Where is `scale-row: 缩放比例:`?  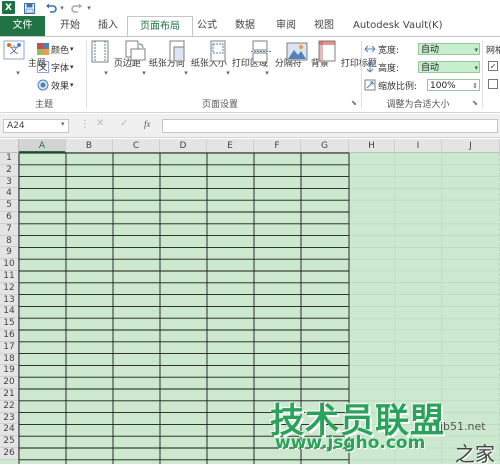 scale-row: 缩放比例: is located at coordinates (390, 85).